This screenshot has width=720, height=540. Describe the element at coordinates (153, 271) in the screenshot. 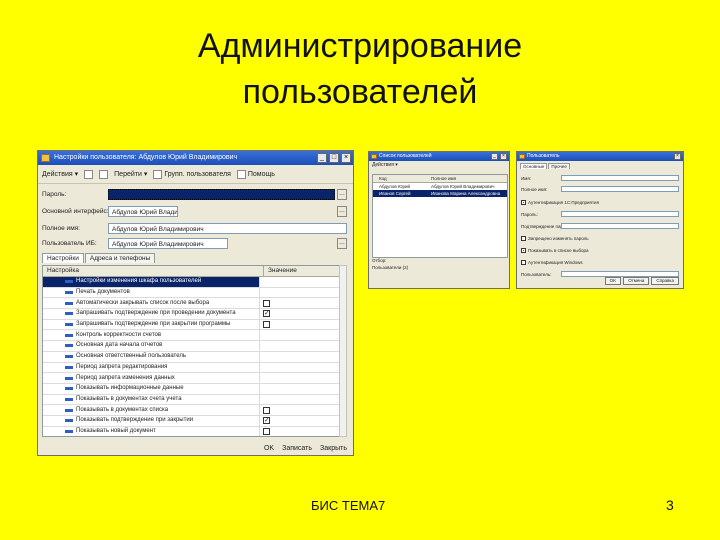

I see `column-header-setting: Настройка` at that location.